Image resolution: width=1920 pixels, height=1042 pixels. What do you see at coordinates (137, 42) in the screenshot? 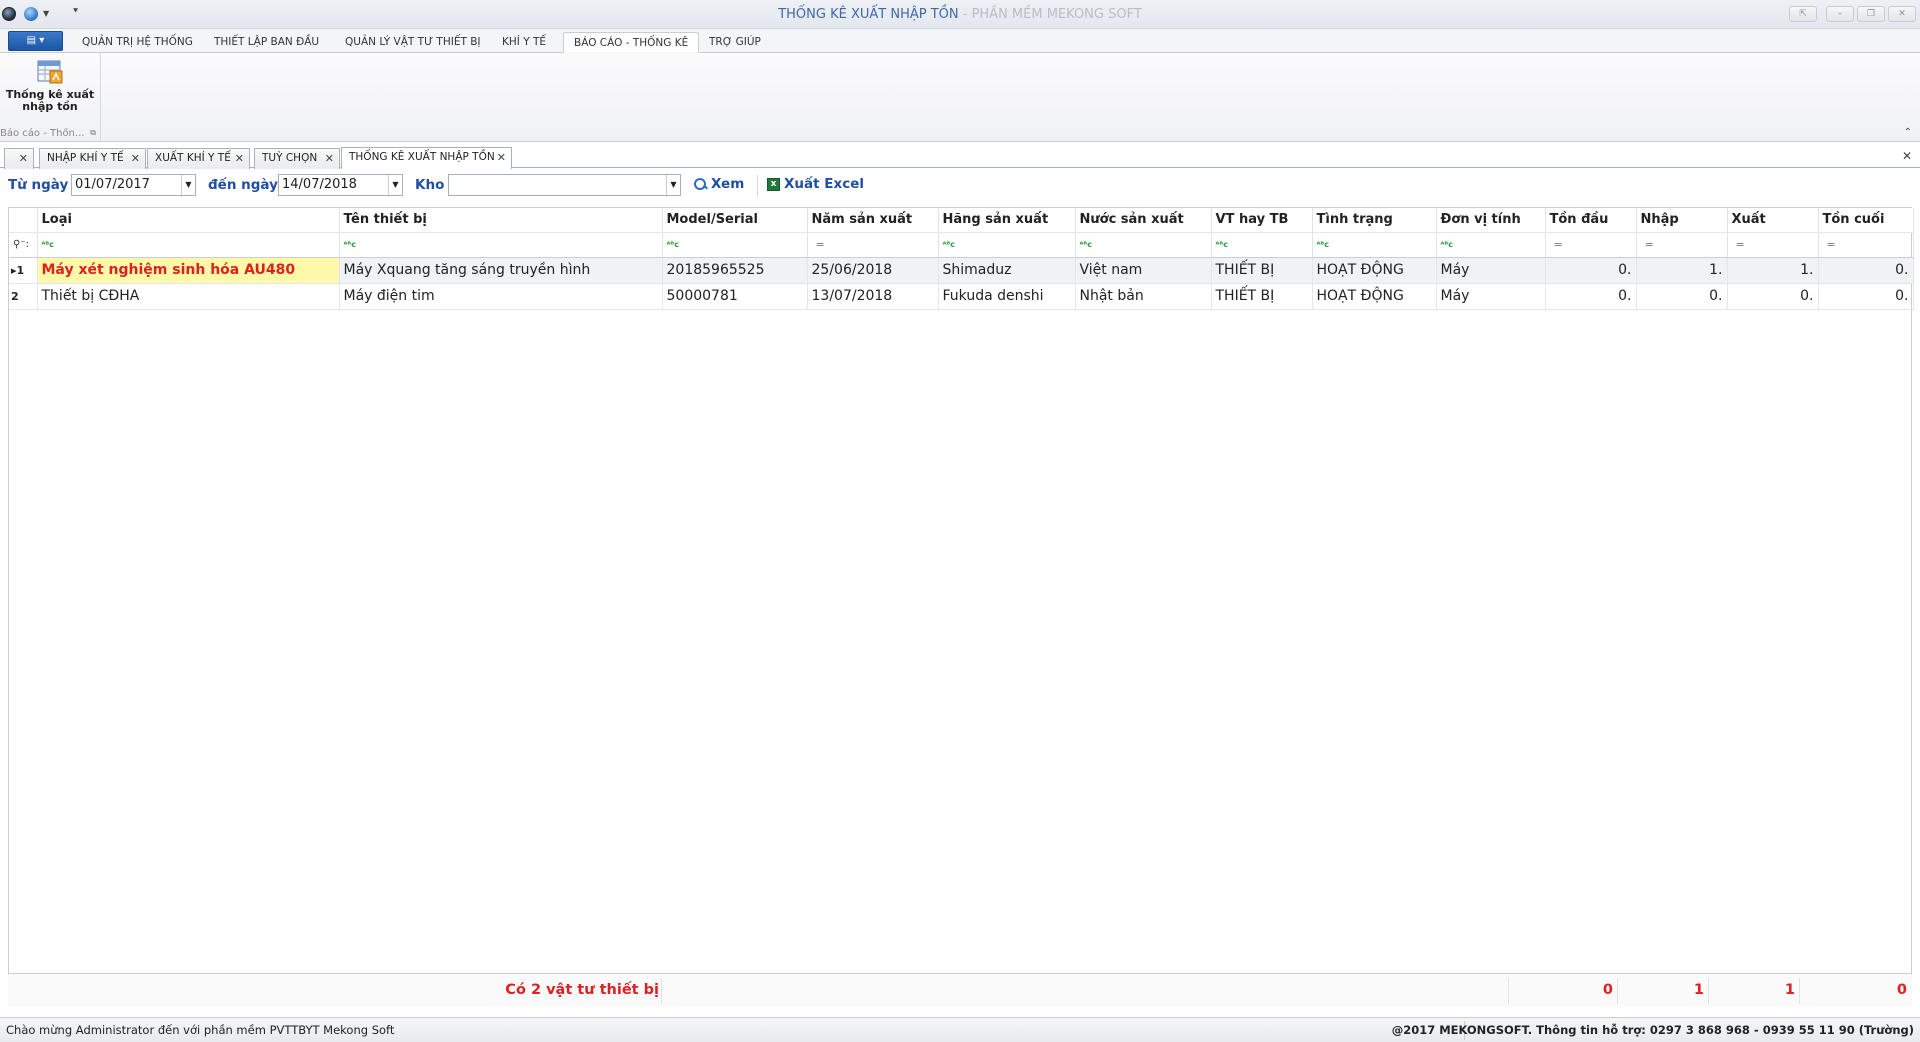
I see `tab-quan-tri-he-thong: QUẢN TRỊ HỆ THỐNG` at bounding box center [137, 42].